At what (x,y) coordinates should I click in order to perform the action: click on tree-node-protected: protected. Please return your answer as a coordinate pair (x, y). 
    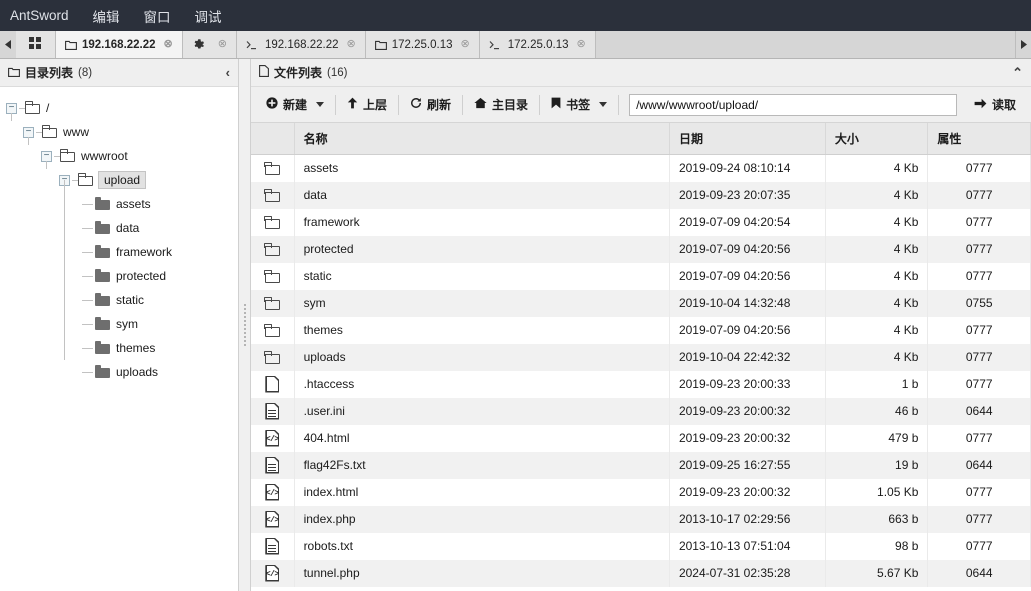
    Looking at the image, I should click on (122, 270).